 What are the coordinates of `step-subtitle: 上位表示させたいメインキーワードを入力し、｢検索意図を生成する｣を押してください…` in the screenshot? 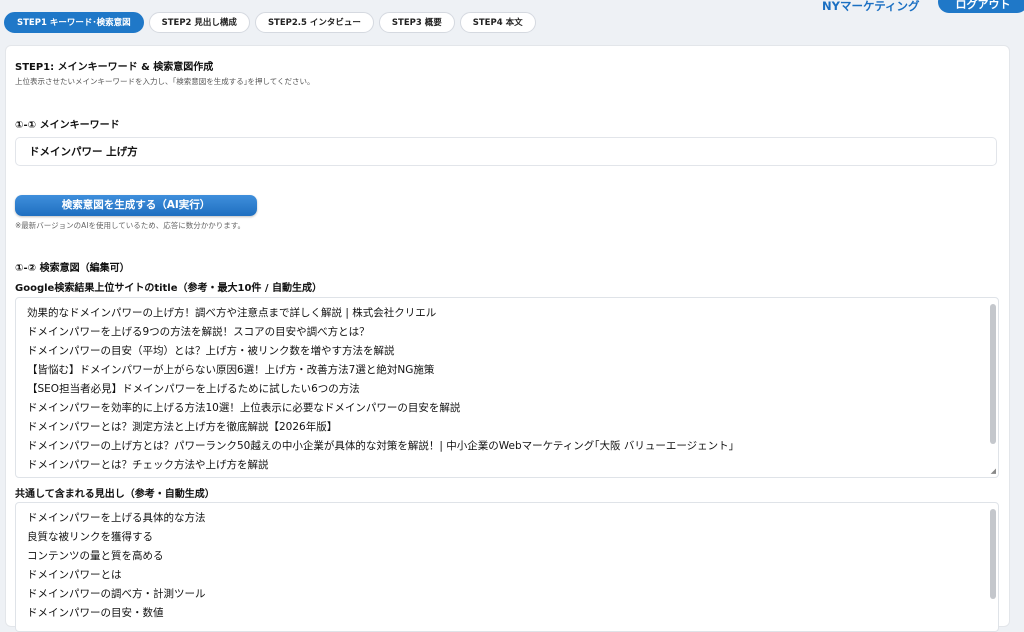 It's located at (165, 81).